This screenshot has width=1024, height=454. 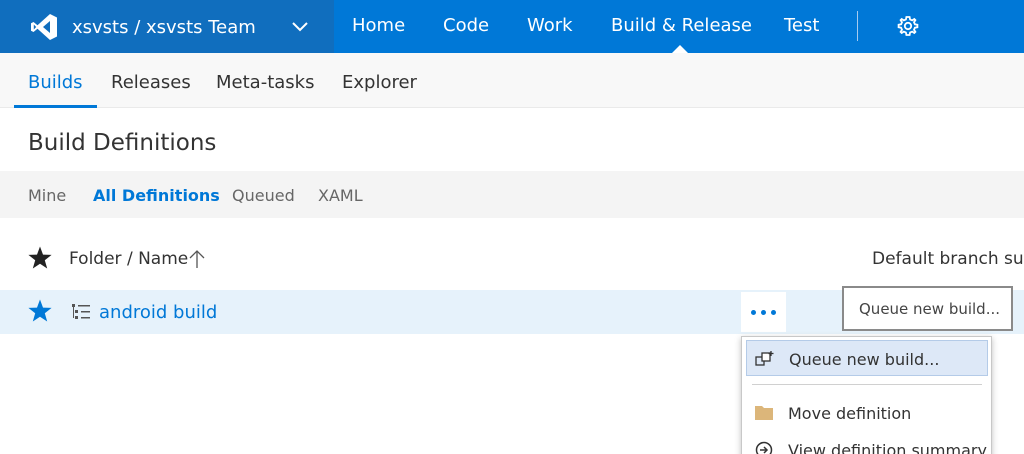 I want to click on queue-build-icon, so click(x=764, y=358).